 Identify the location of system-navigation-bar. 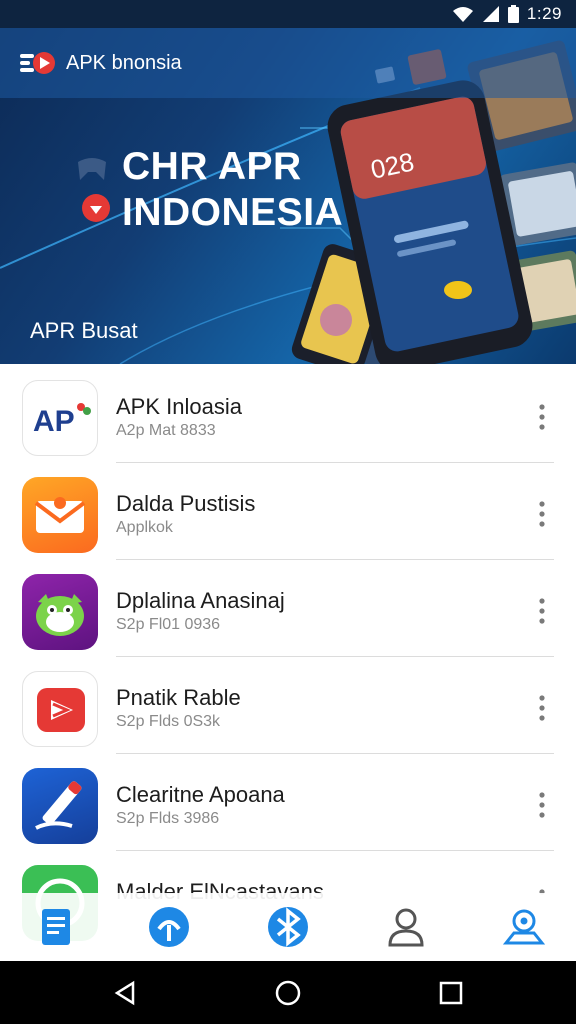
(288, 992).